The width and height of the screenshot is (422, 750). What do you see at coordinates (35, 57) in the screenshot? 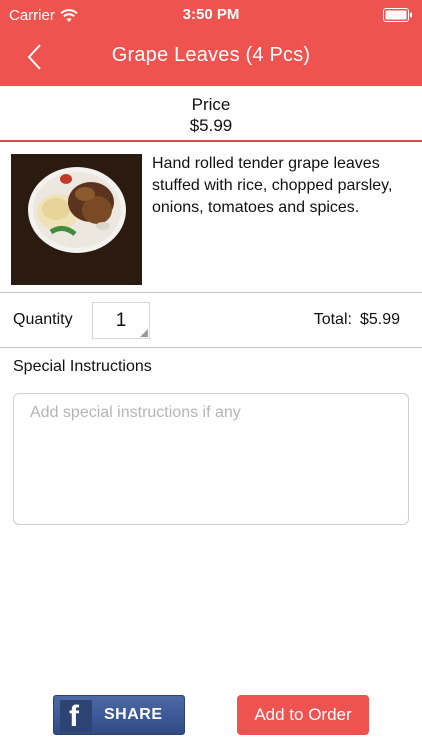
I see `chevron-left-icon` at bounding box center [35, 57].